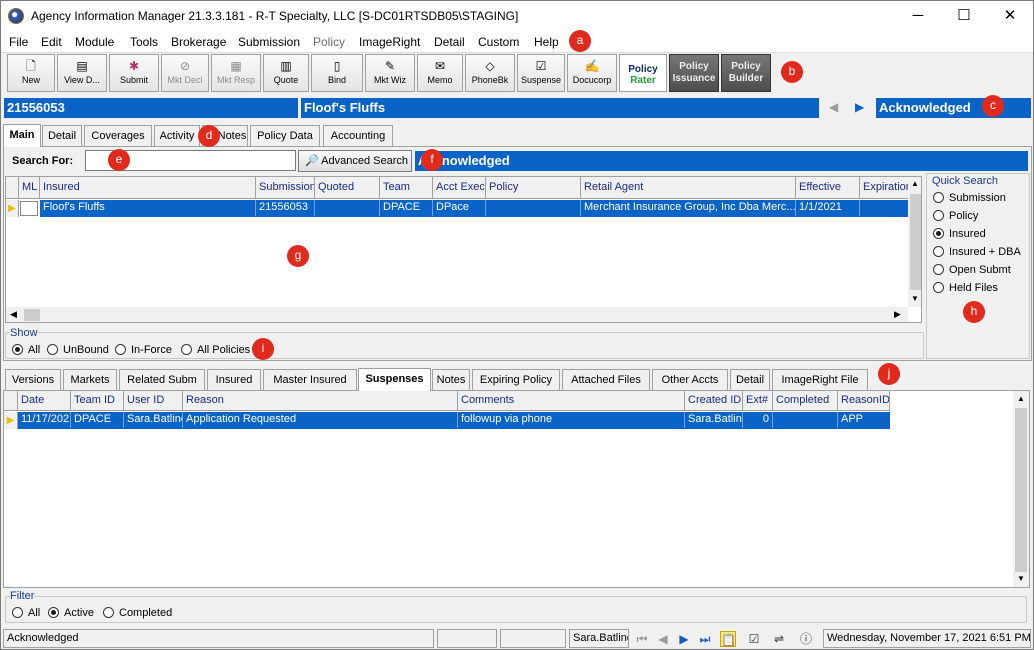 This screenshot has height=650, width=1034. Describe the element at coordinates (705, 639) in the screenshot. I see `last-record-icon: ⏭` at that location.